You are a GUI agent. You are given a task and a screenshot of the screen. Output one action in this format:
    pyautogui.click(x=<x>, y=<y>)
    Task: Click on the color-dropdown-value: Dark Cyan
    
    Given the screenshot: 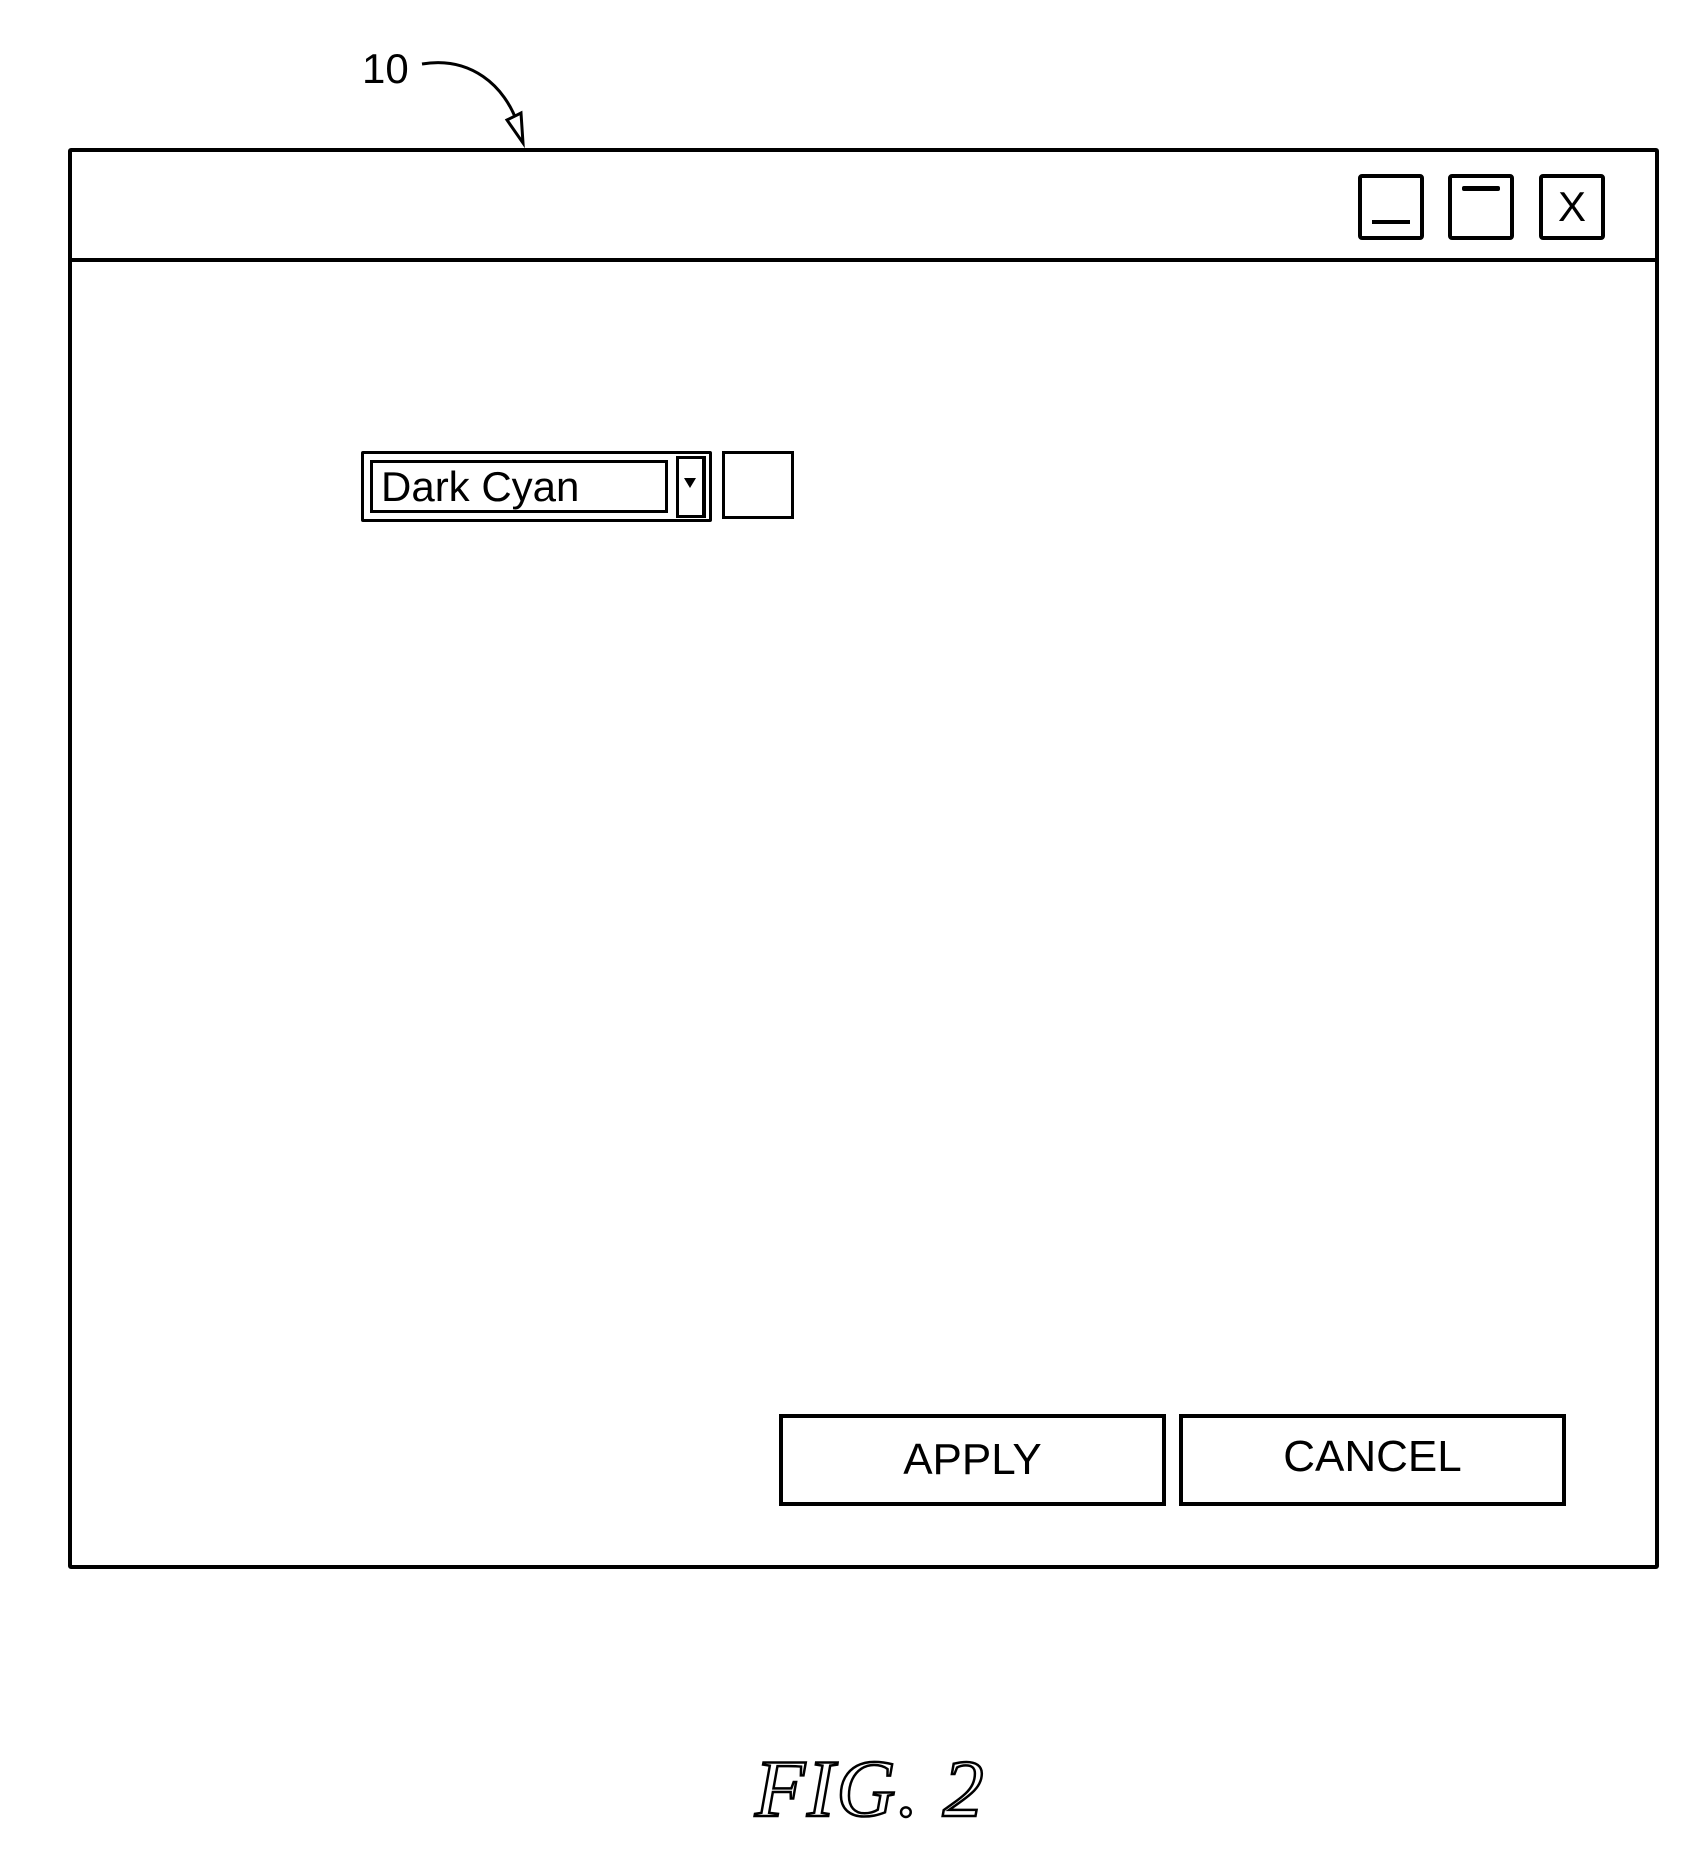 What is the action you would take?
    pyautogui.click(x=519, y=486)
    